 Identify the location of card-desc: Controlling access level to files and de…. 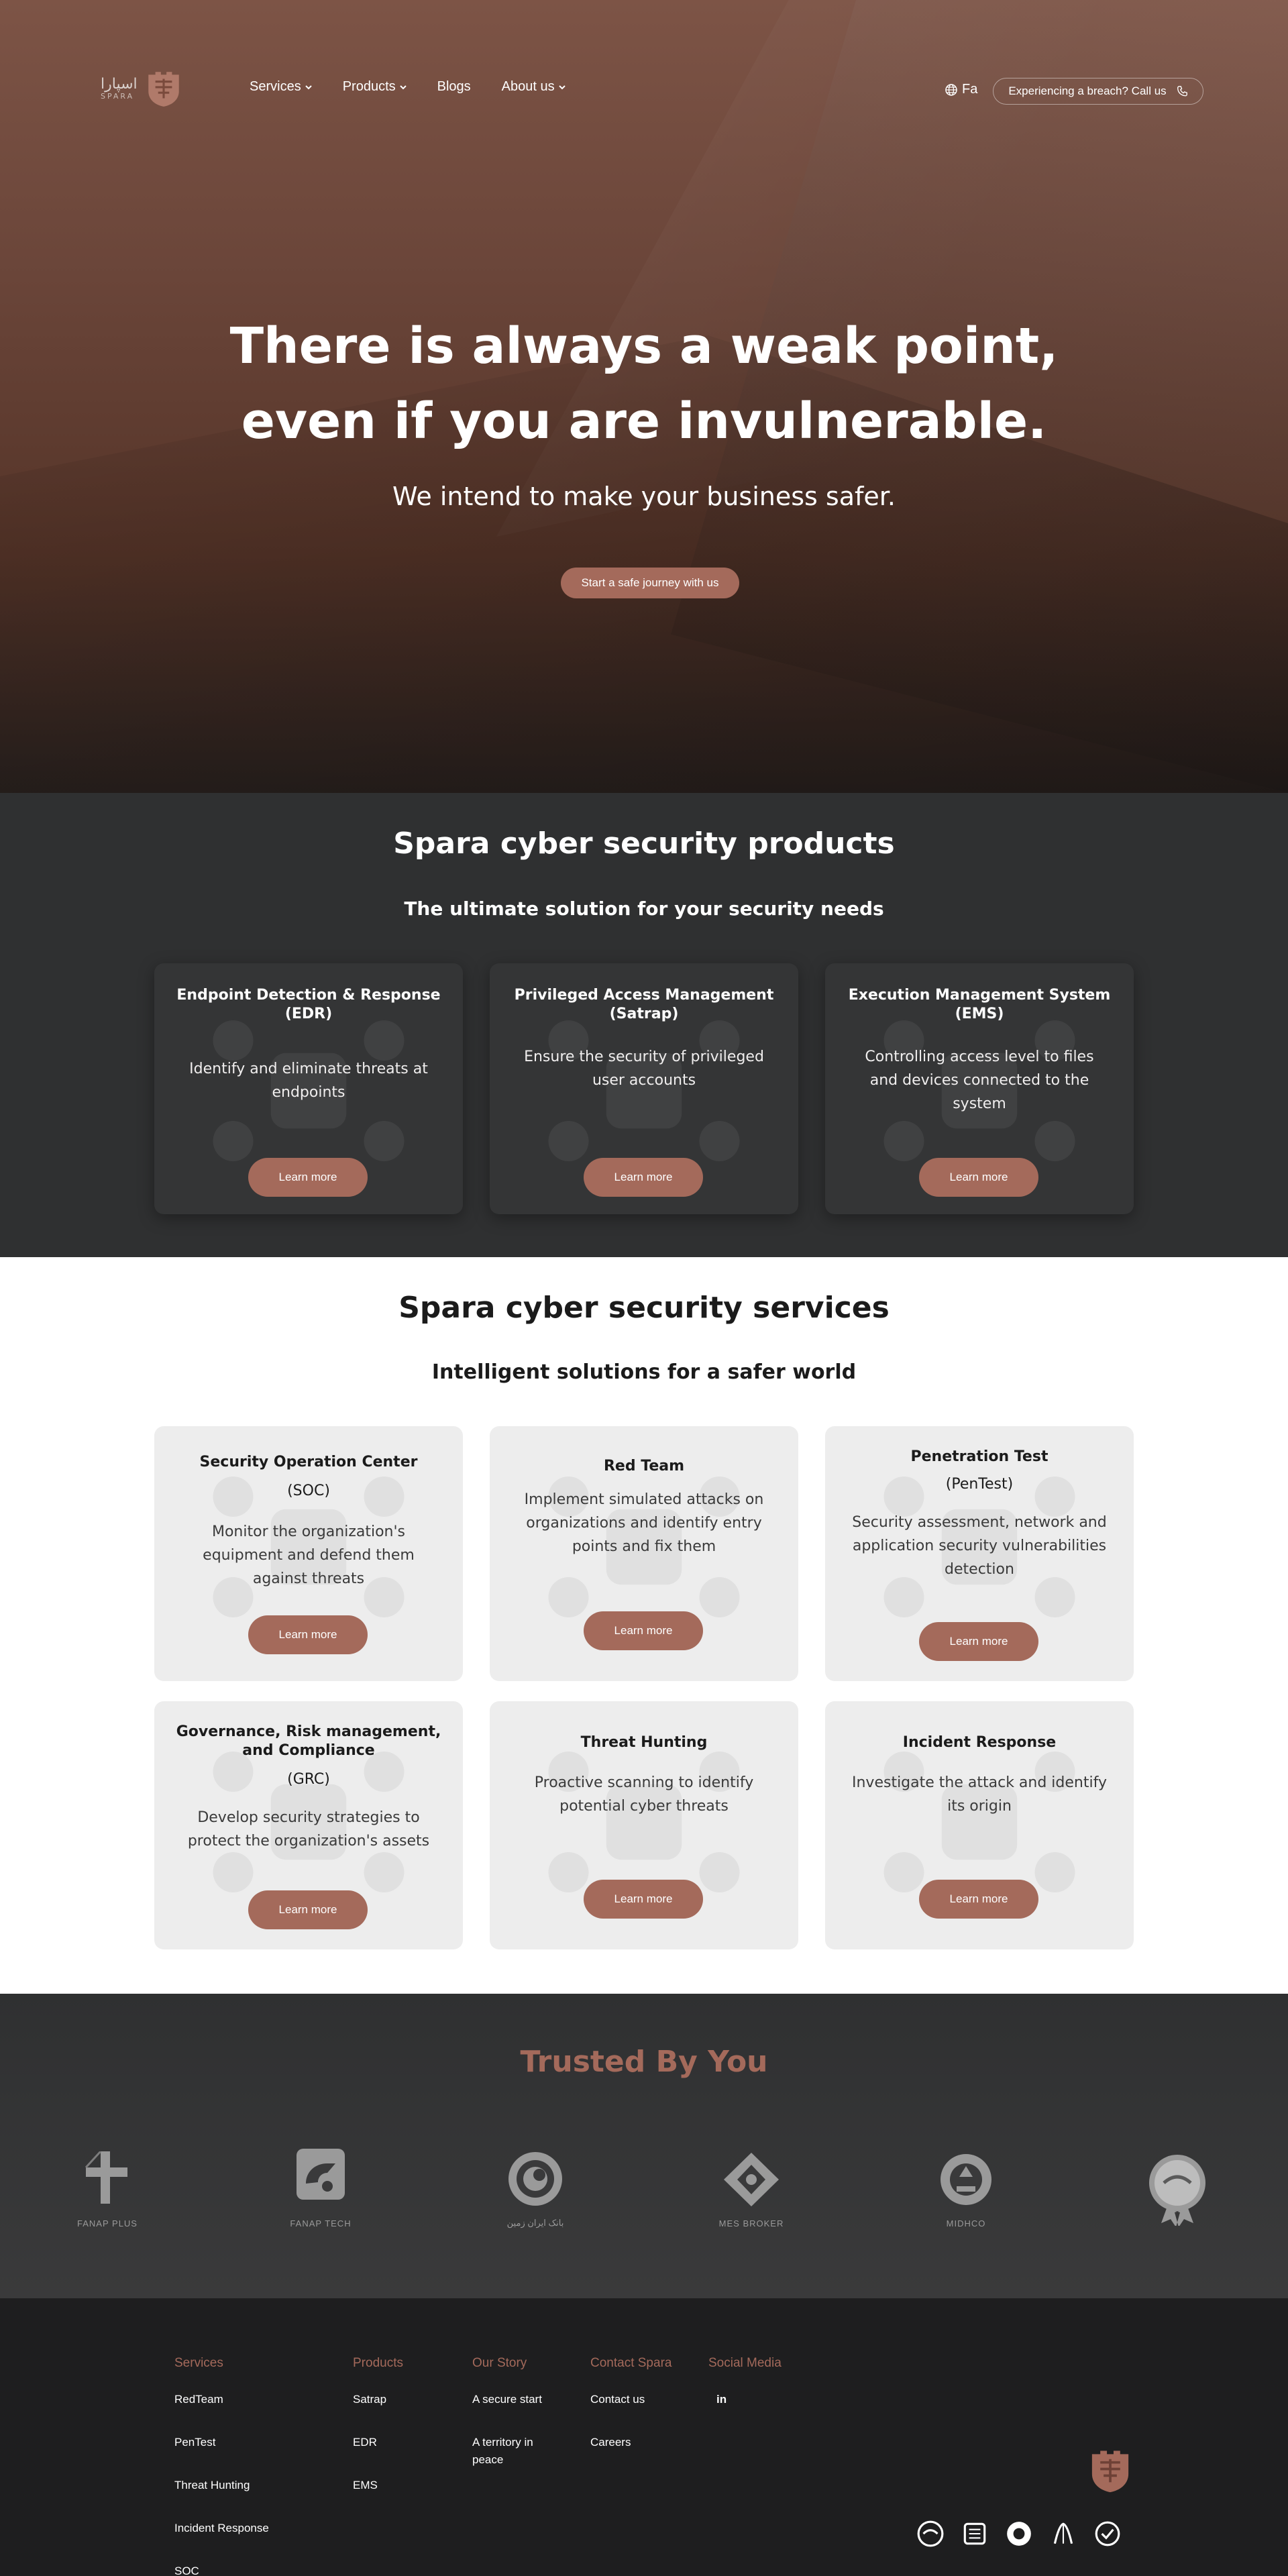
(979, 1080).